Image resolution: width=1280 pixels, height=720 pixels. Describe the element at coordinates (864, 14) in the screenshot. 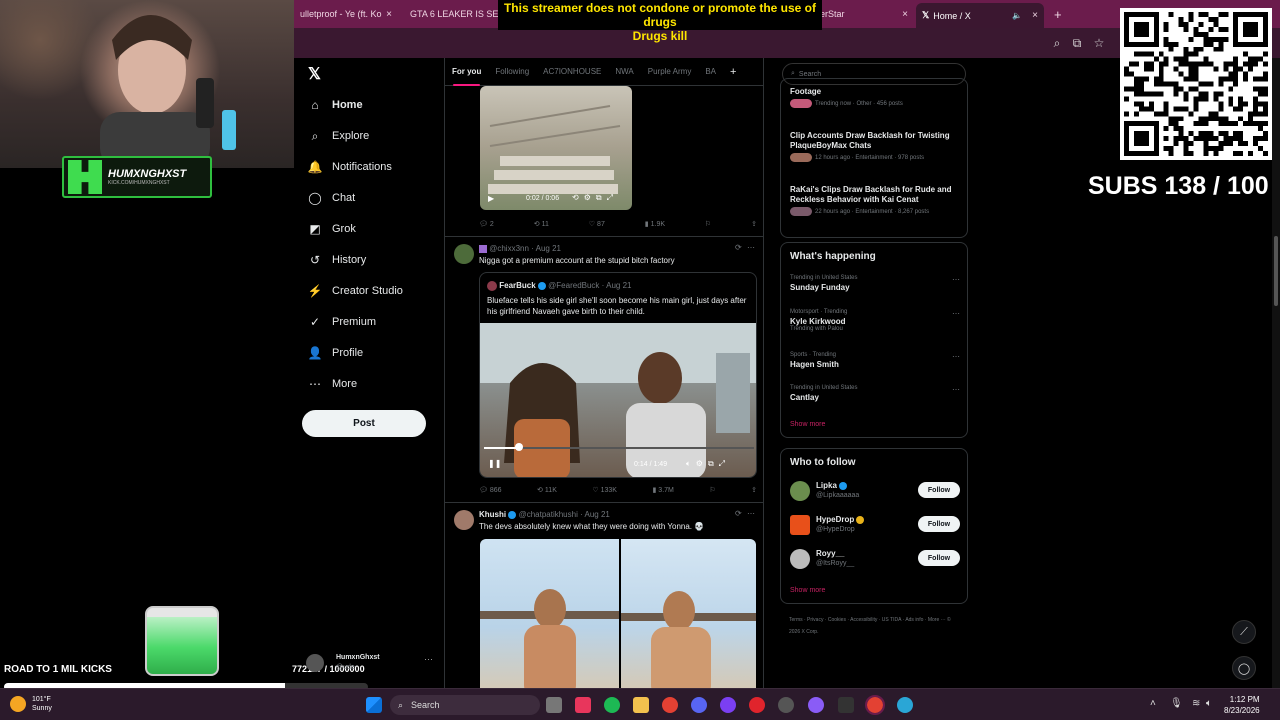

I see `browser-tab-erstar: erStar ×` at that location.